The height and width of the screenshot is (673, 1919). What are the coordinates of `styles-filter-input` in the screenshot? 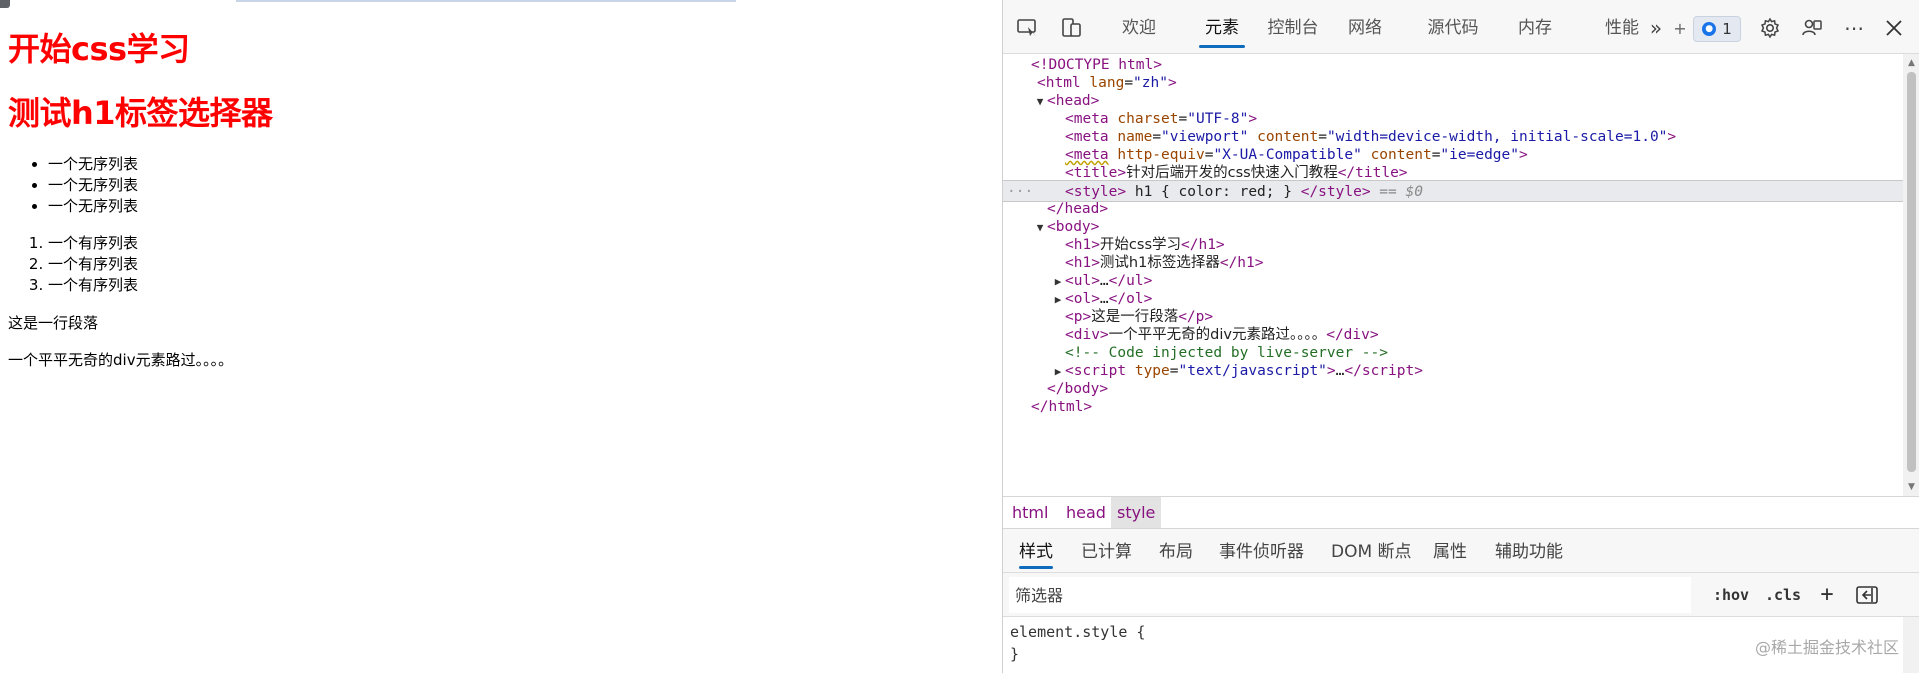 It's located at (1350, 595).